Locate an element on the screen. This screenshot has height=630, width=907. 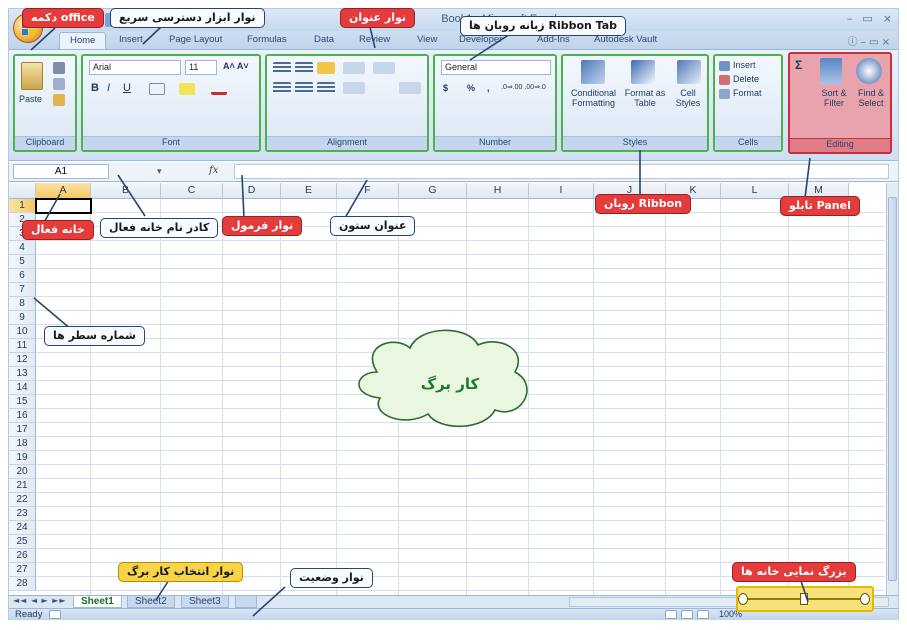
orientation-icon is located at coordinates (354, 68).